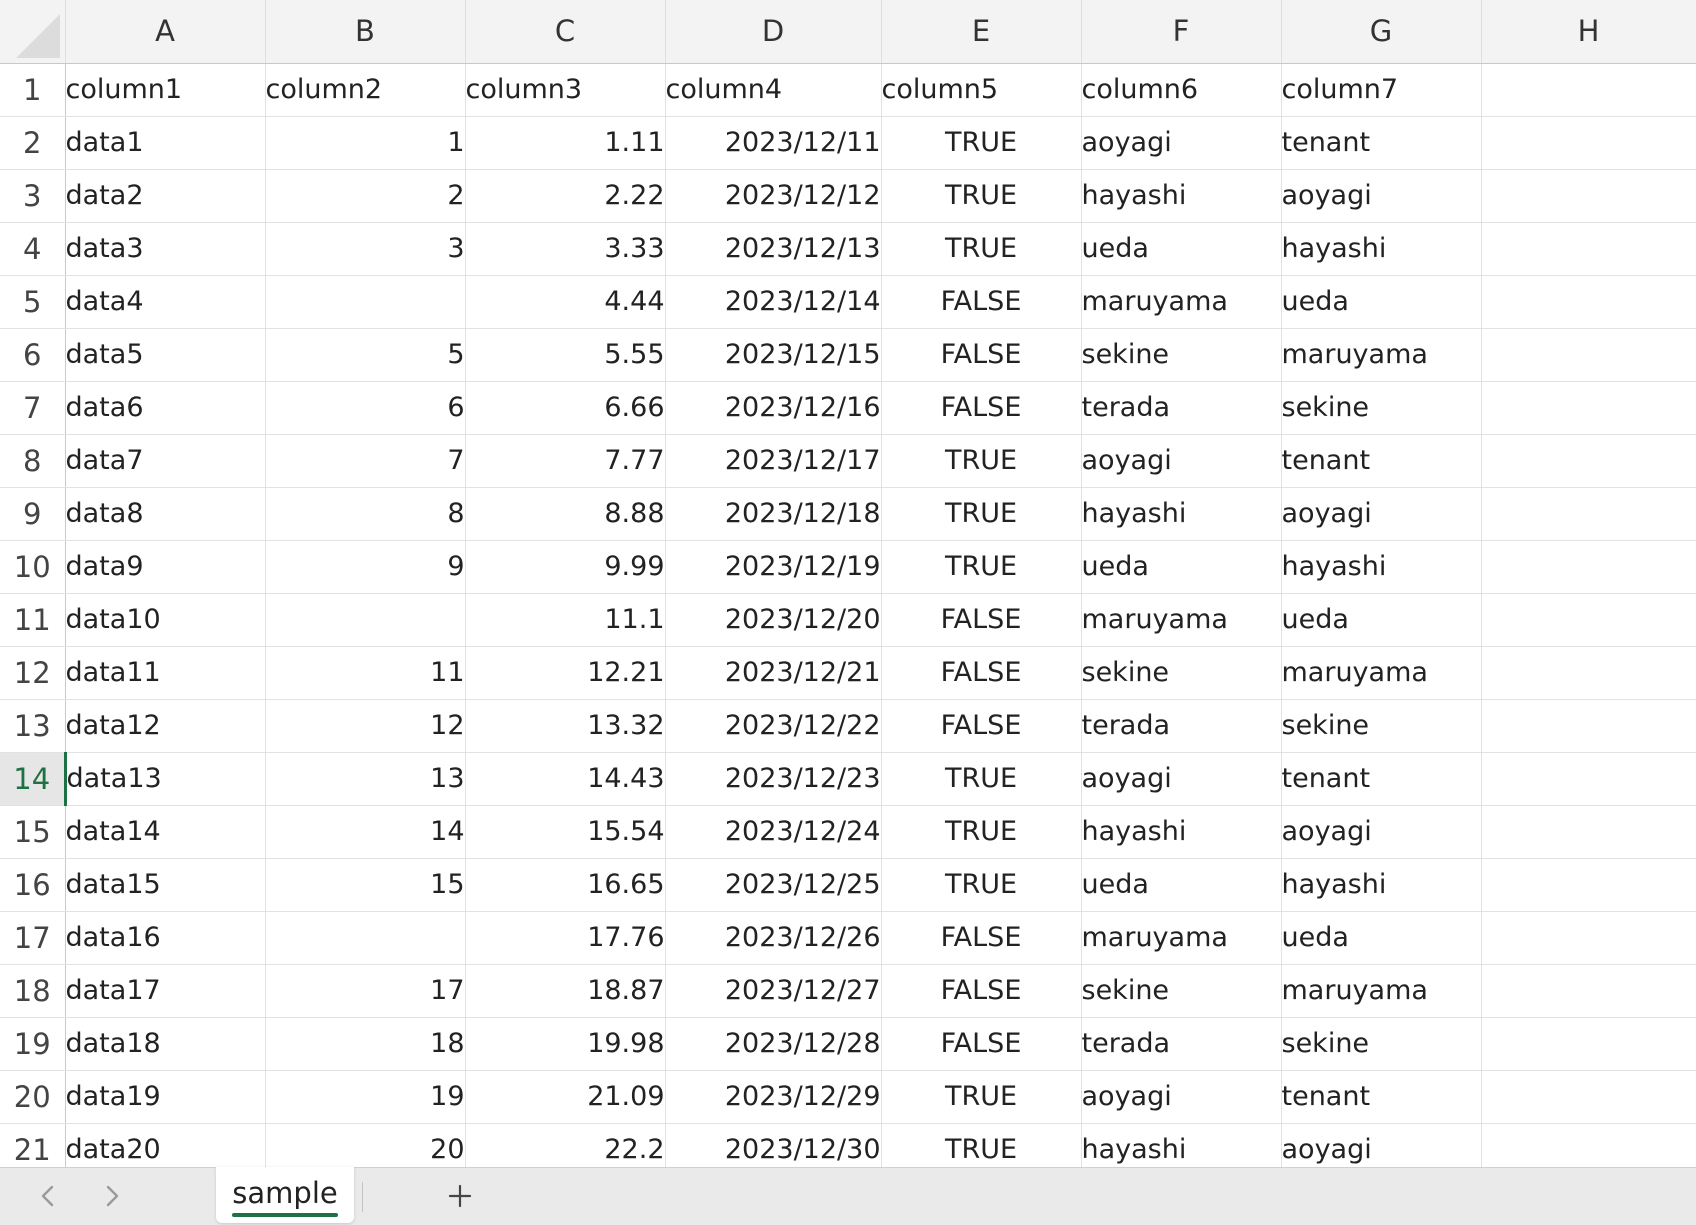 The image size is (1696, 1225). Describe the element at coordinates (33, 196) in the screenshot. I see `row-header-3: 3` at that location.